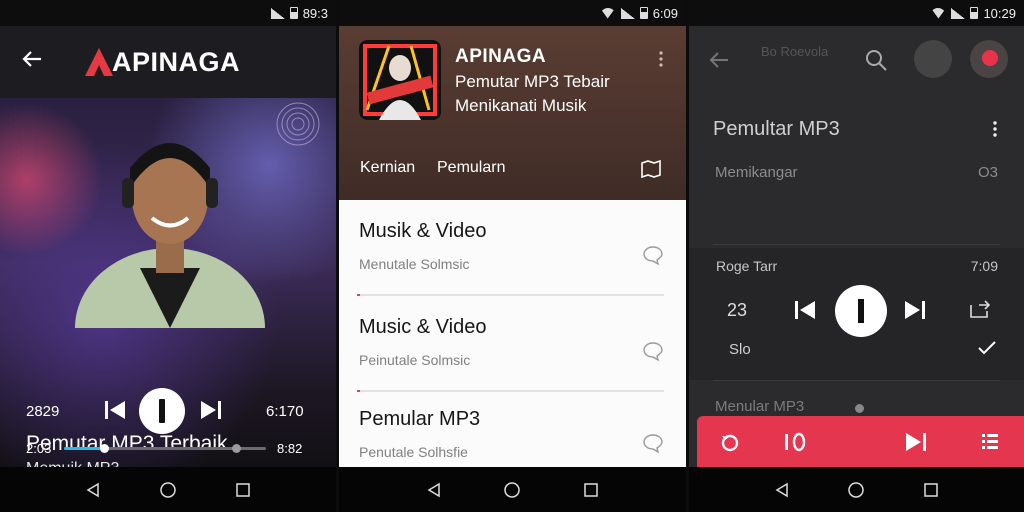  I want to click on singer-image, so click(170, 235).